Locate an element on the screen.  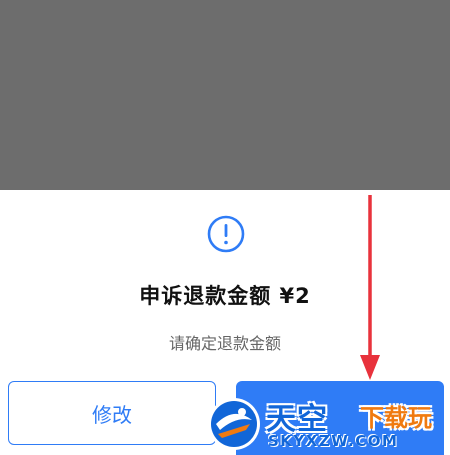
exclamation-circle-icon is located at coordinates (226, 234).